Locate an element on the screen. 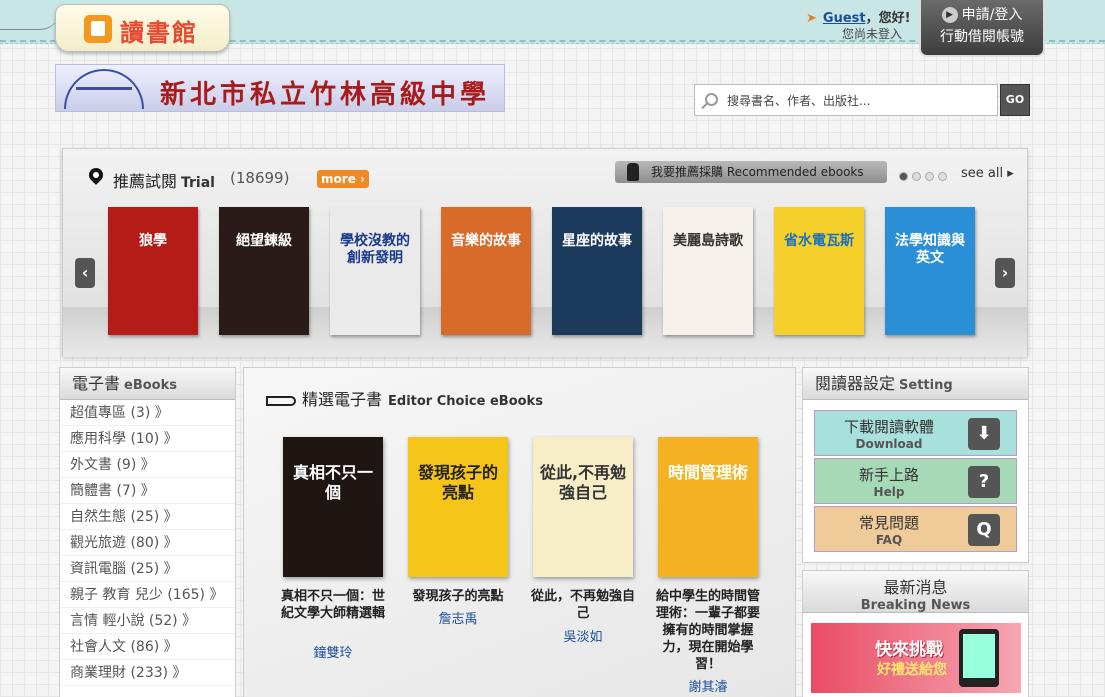  login-button: ▶ 申請/登入 行動借閱帳號 is located at coordinates (982, 28).